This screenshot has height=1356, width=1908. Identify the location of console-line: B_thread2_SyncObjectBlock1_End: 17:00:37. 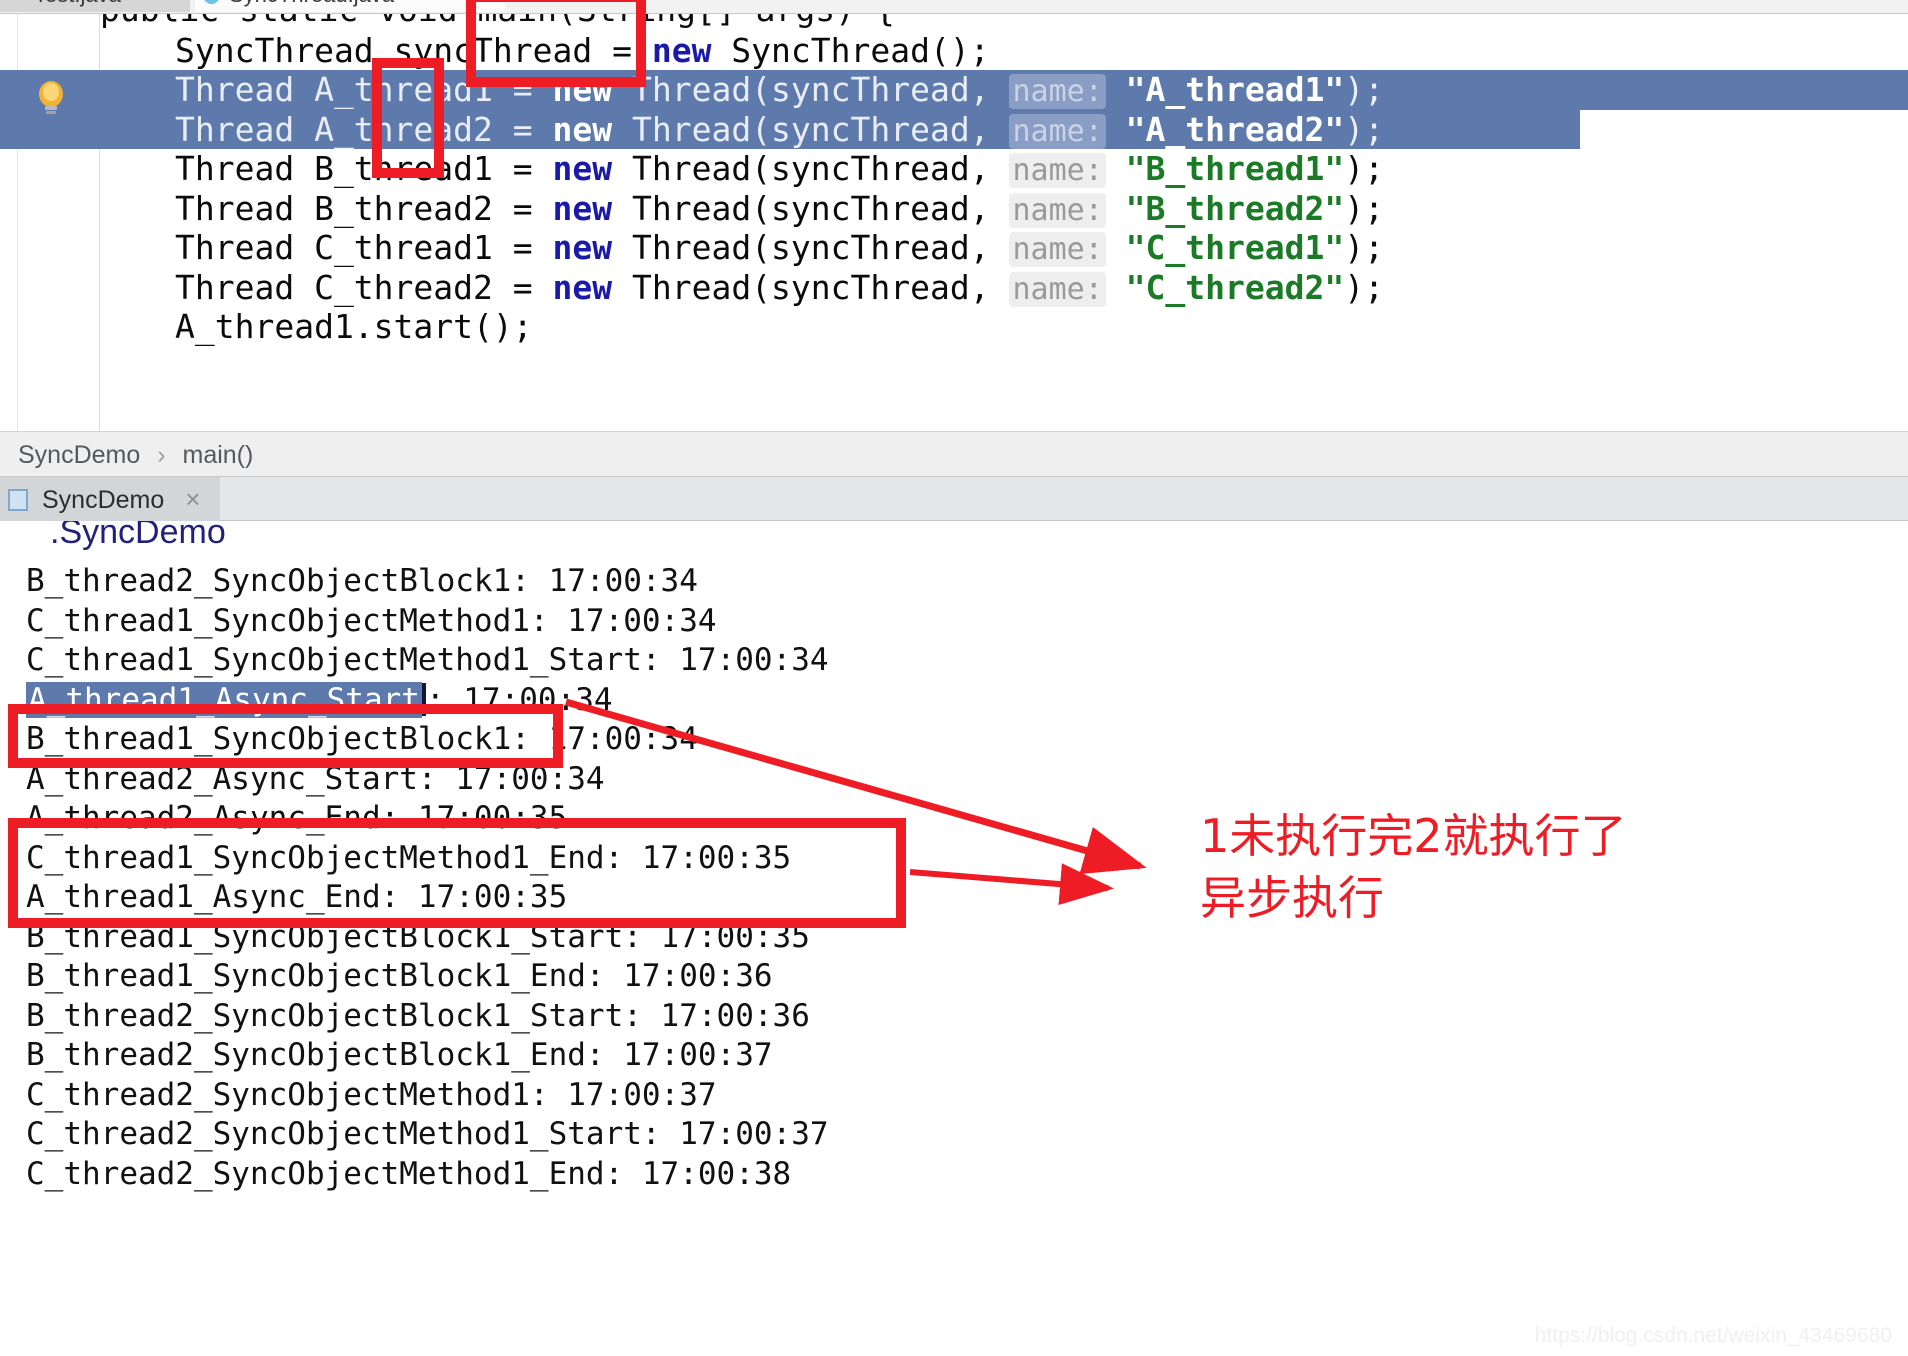
(399, 1055).